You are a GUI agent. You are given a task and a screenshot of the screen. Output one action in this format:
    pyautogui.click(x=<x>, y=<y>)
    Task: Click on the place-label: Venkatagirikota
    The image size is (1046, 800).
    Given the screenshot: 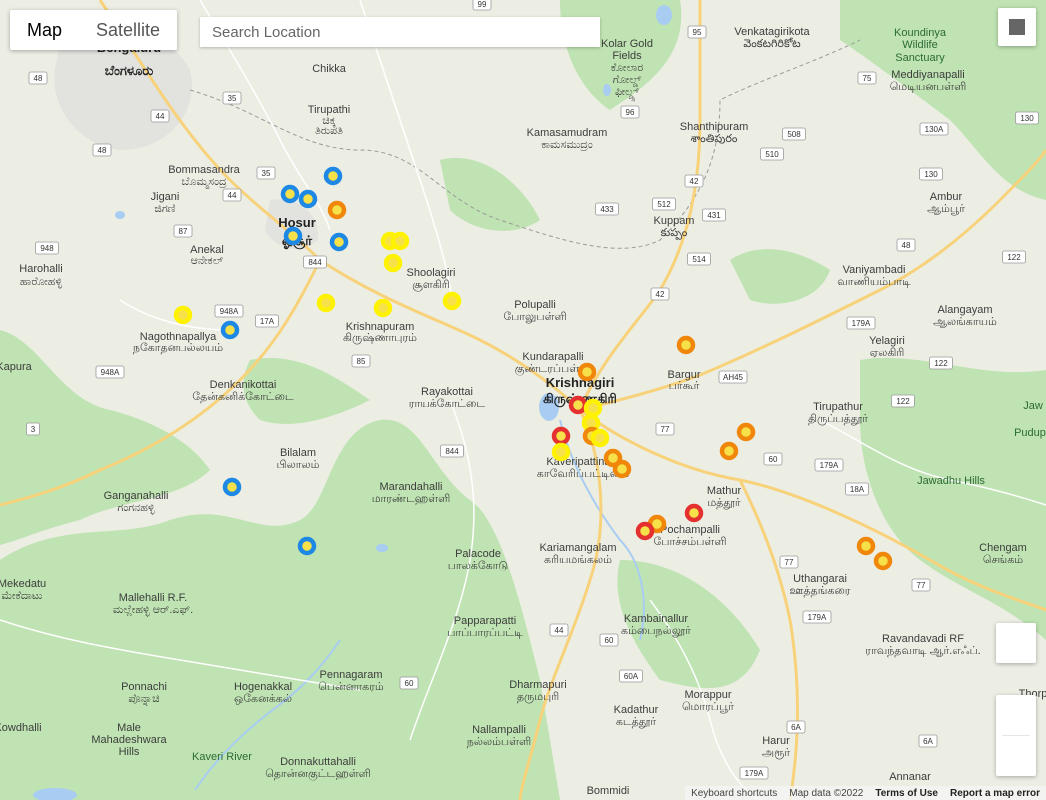 What is the action you would take?
    pyautogui.click(x=772, y=32)
    